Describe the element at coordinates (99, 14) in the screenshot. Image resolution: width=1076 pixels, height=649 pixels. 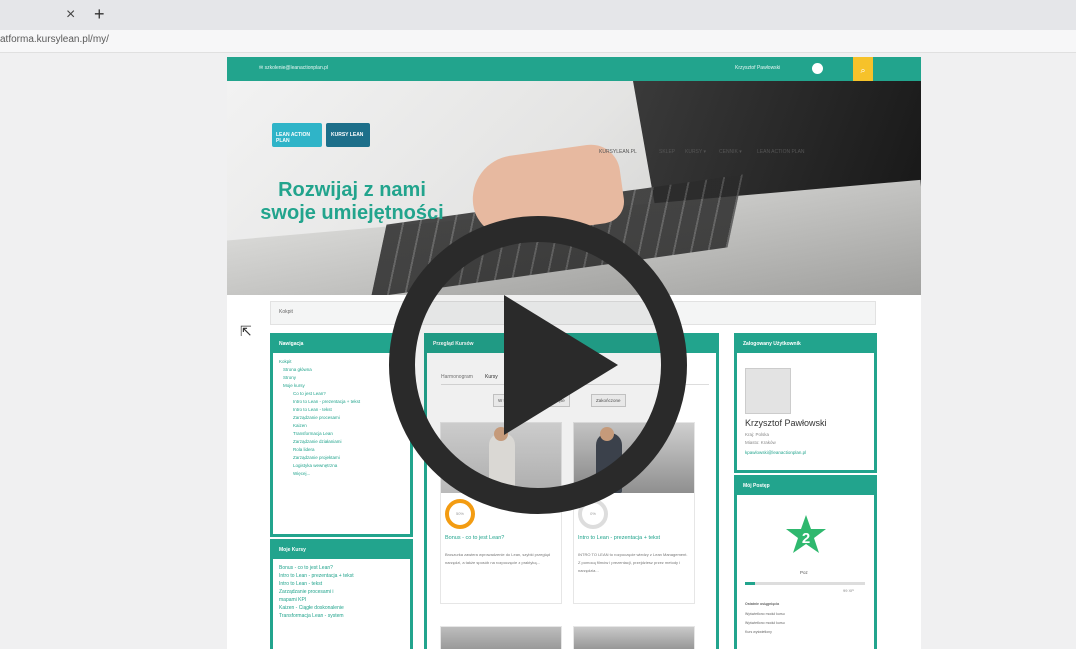
I see `new-tab-button: +` at that location.